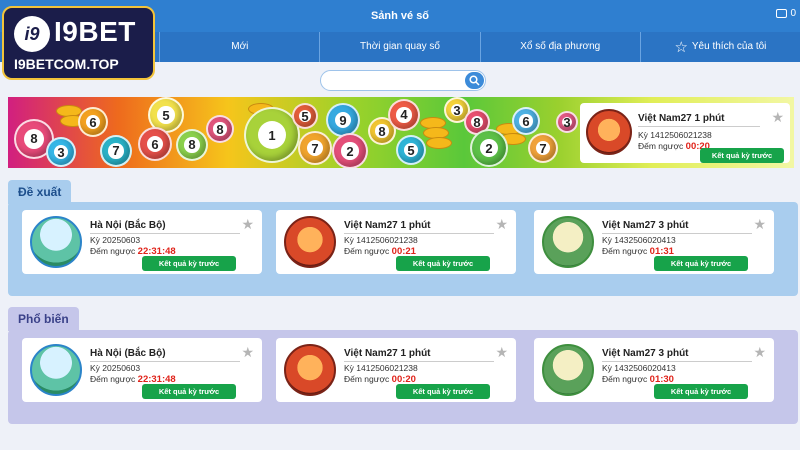 This screenshot has width=800, height=450. Describe the element at coordinates (793, 13) in the screenshot. I see `wallet-balance: 0` at that location.